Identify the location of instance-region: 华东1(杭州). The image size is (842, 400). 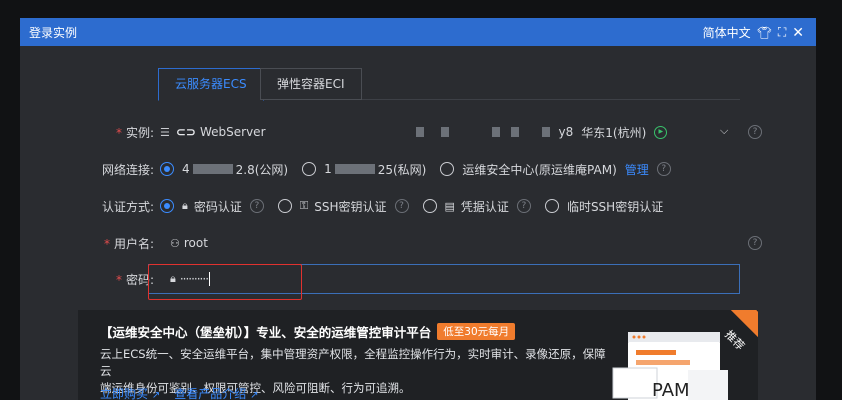
(614, 132).